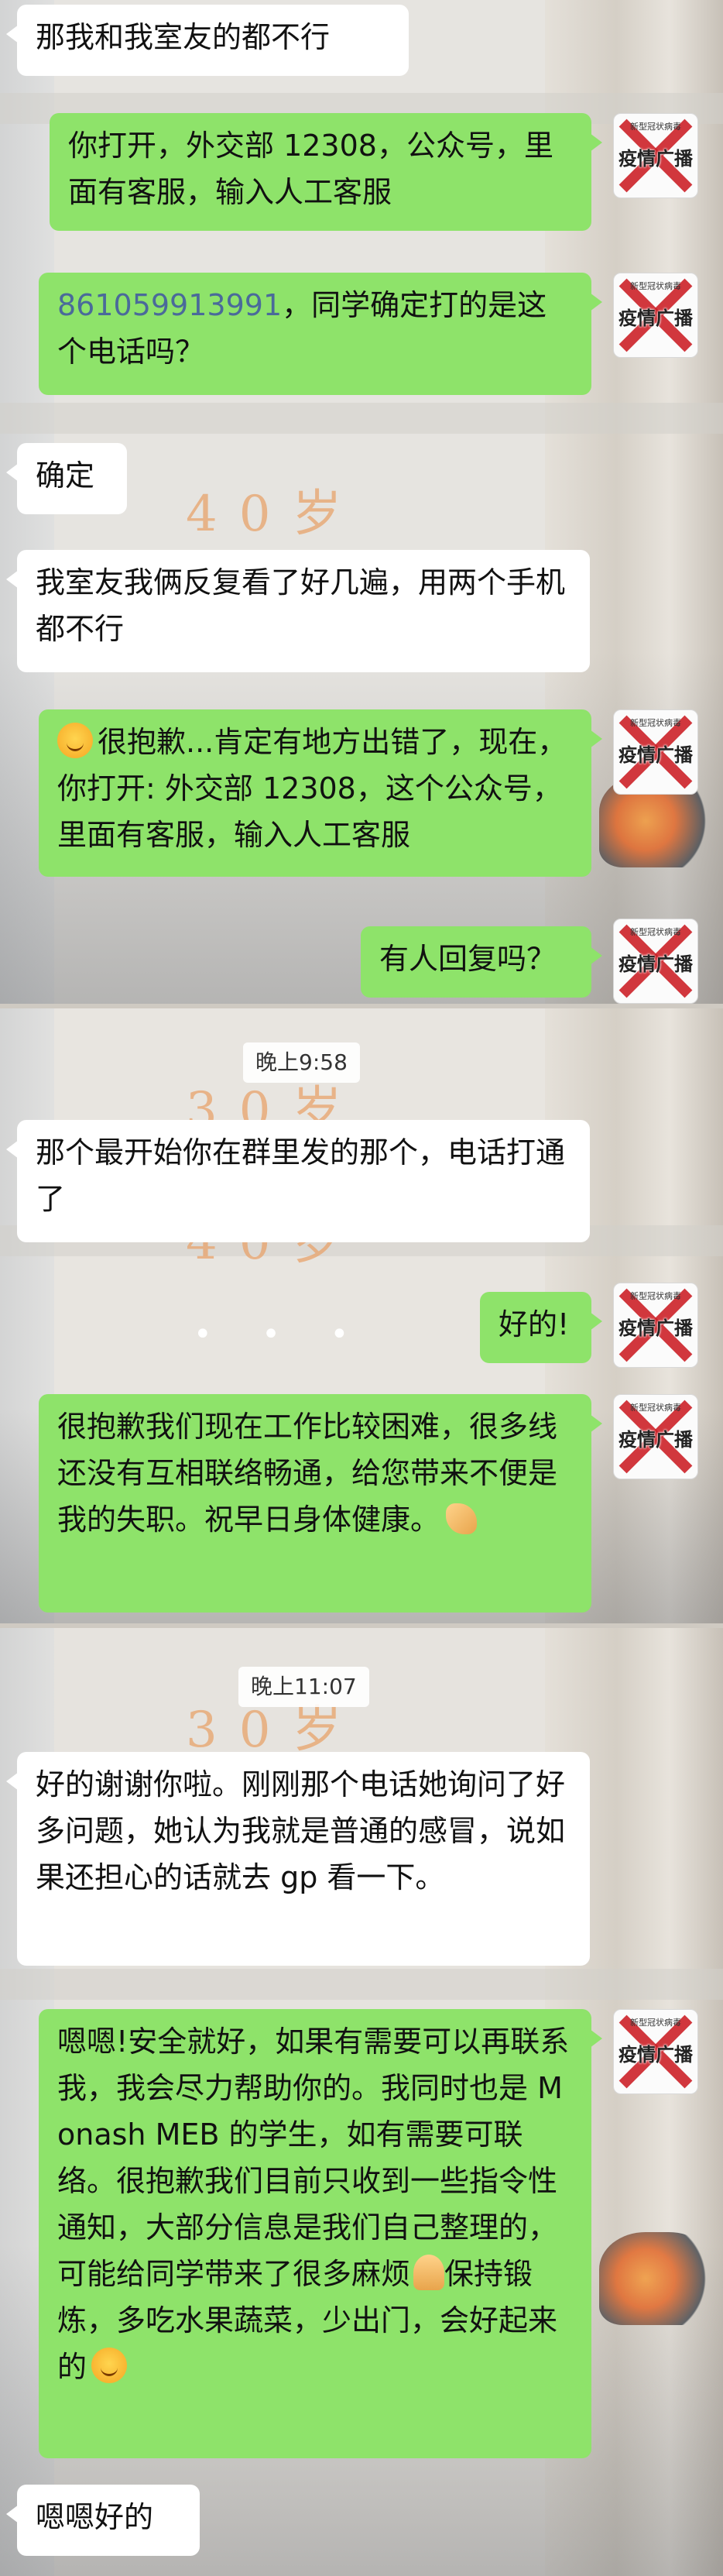 Image resolution: width=723 pixels, height=2576 pixels. What do you see at coordinates (310, 169) in the screenshot?
I see `message-text: 你打开，外交部 12308，公众号，里面有客服，输入人工客服` at bounding box center [310, 169].